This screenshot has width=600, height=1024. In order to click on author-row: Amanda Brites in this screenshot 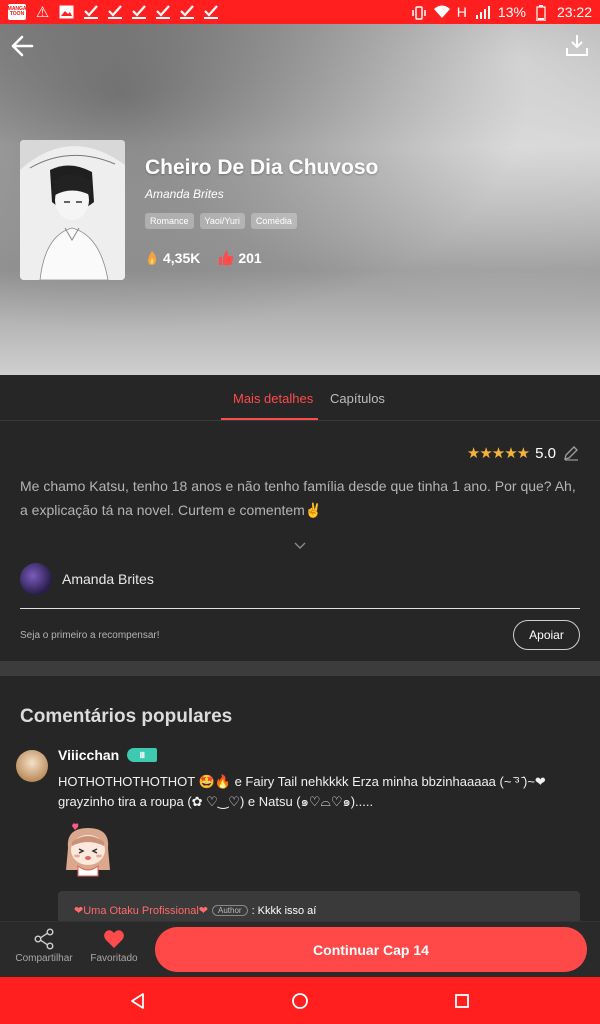, I will do `click(87, 579)`.